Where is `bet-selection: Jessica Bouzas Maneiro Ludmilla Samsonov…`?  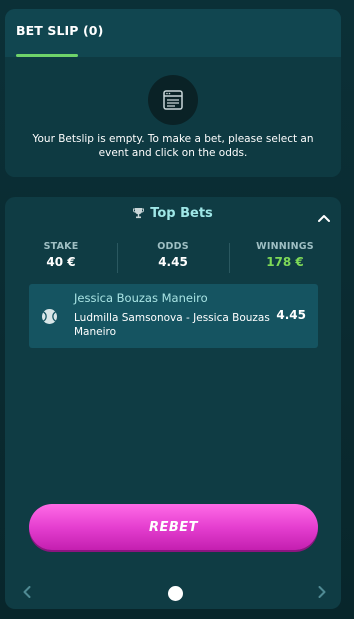 bet-selection: Jessica Bouzas Maneiro Ludmilla Samsonov… is located at coordinates (173, 316).